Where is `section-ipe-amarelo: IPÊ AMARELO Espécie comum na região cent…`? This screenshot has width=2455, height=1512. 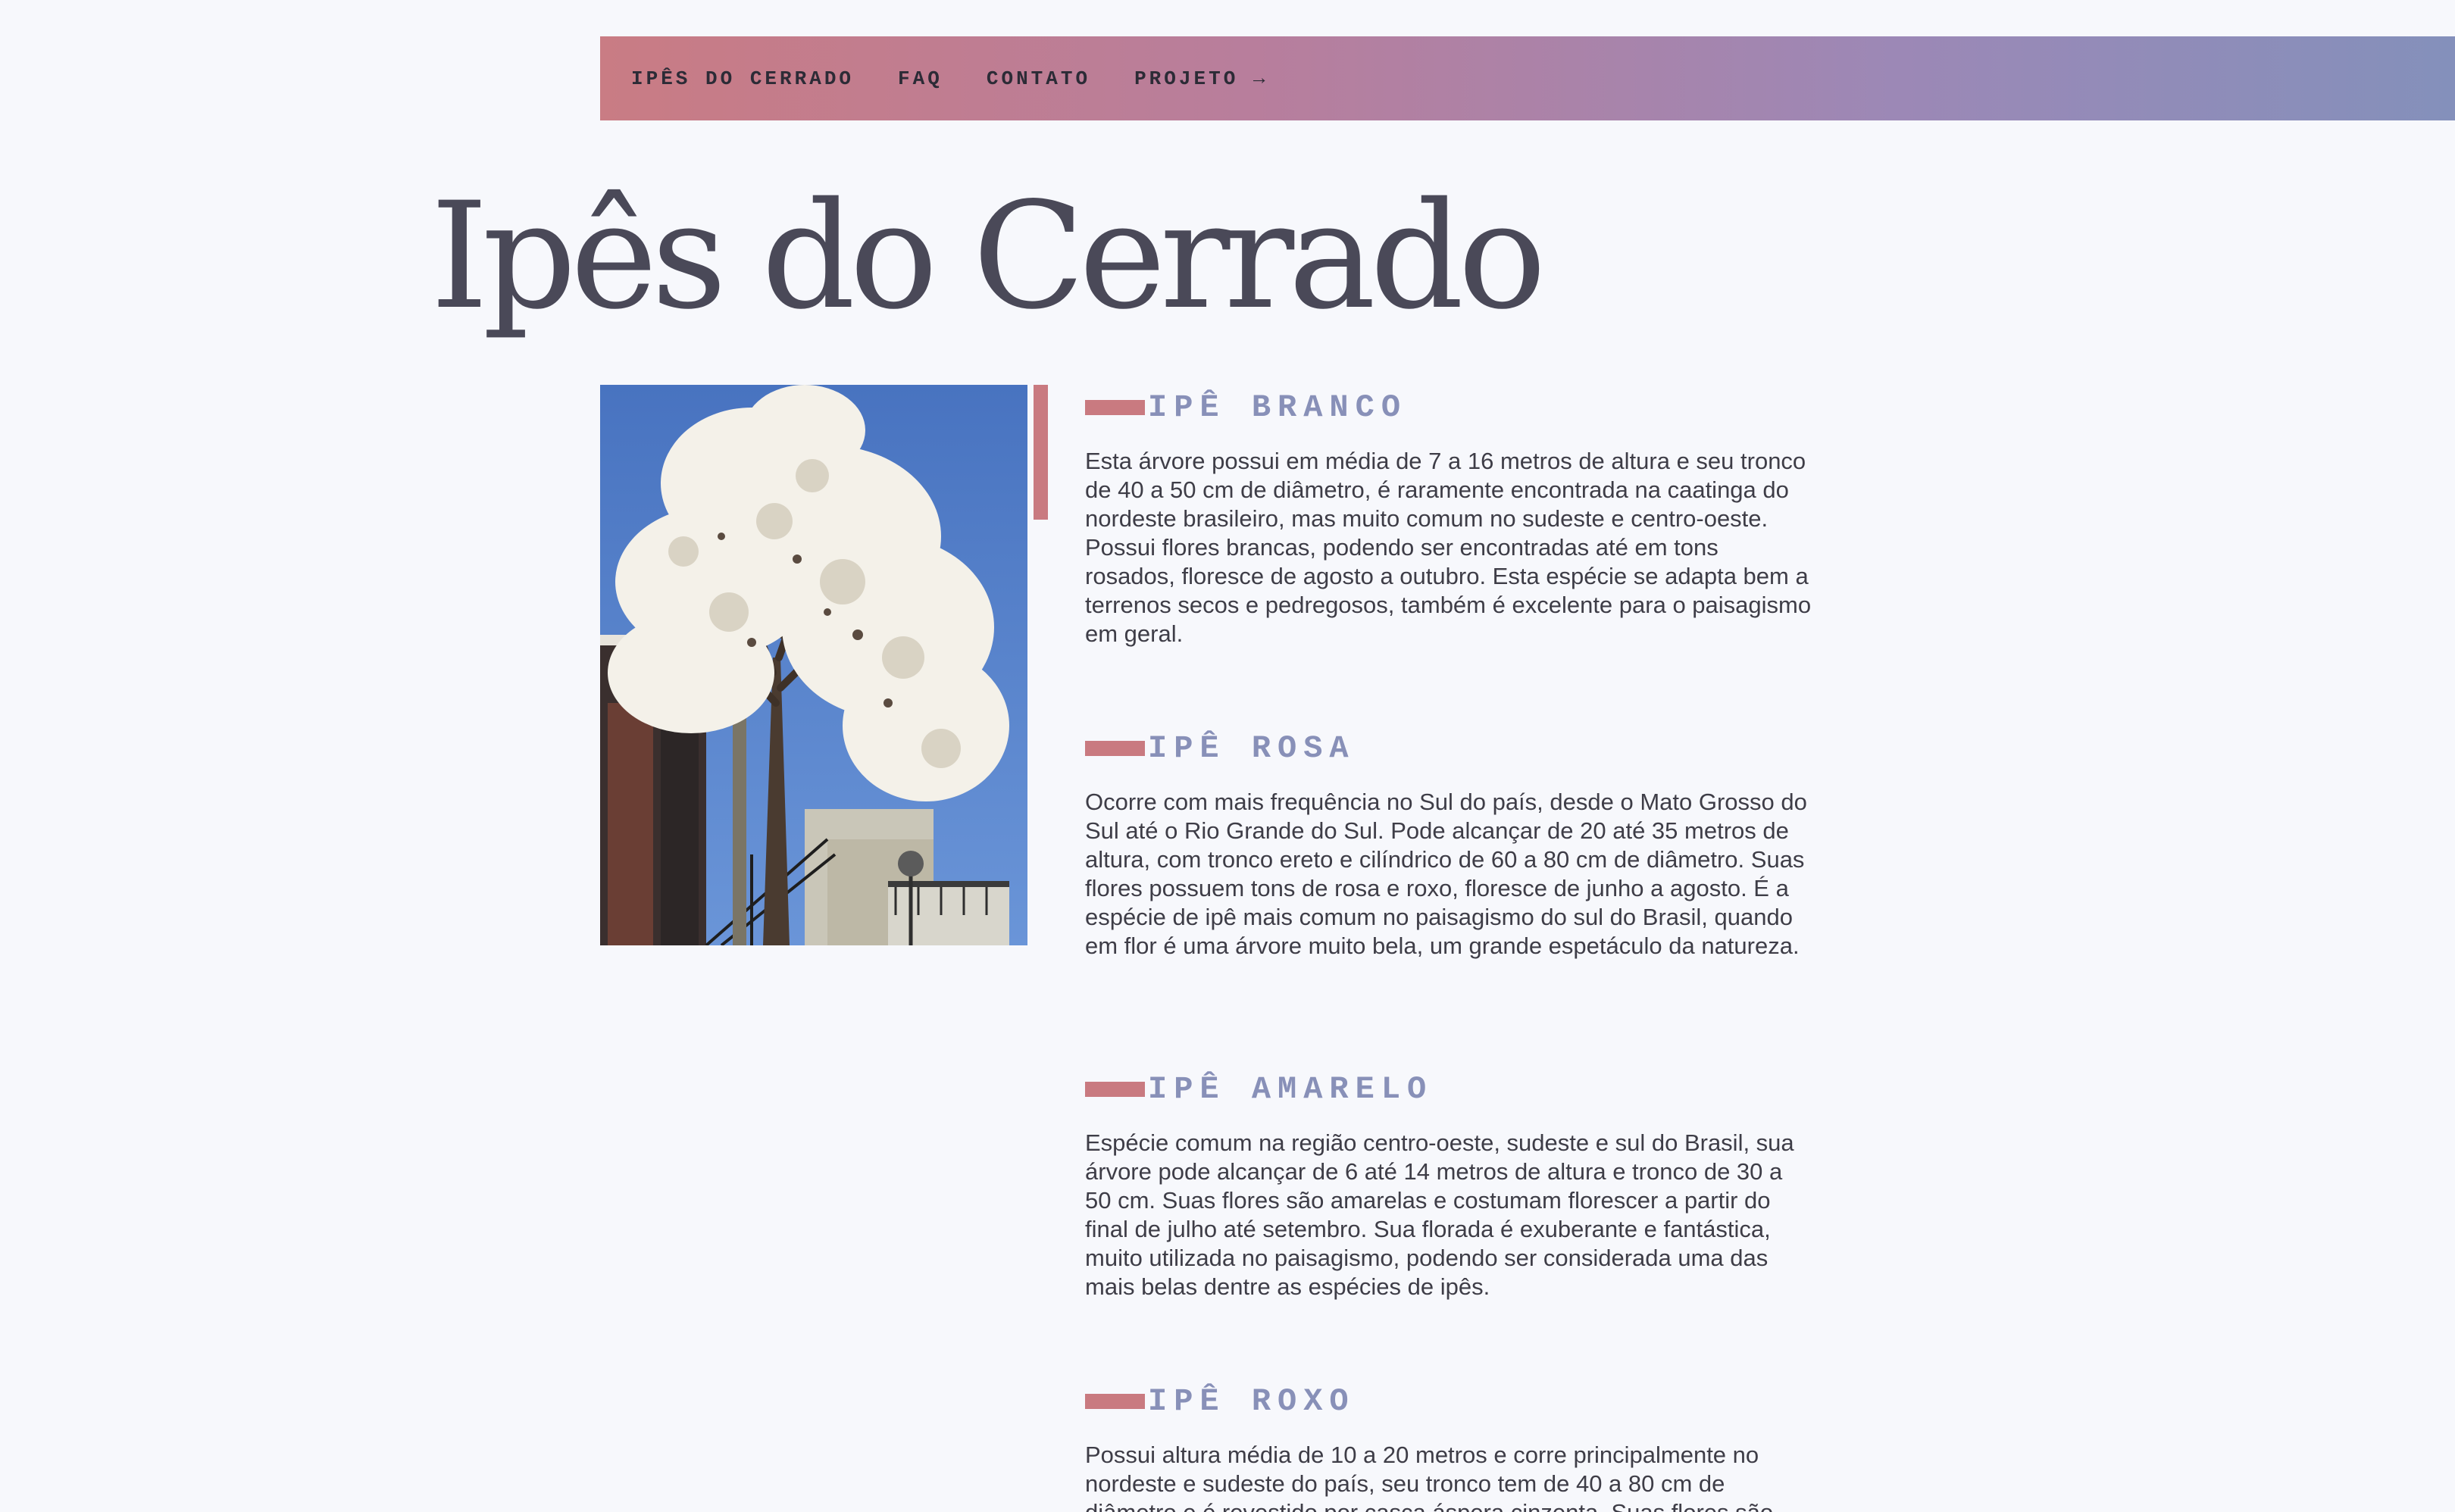
section-ipe-amarelo: IPÊ AMARELO Espécie comum na região cent… is located at coordinates (1449, 1184).